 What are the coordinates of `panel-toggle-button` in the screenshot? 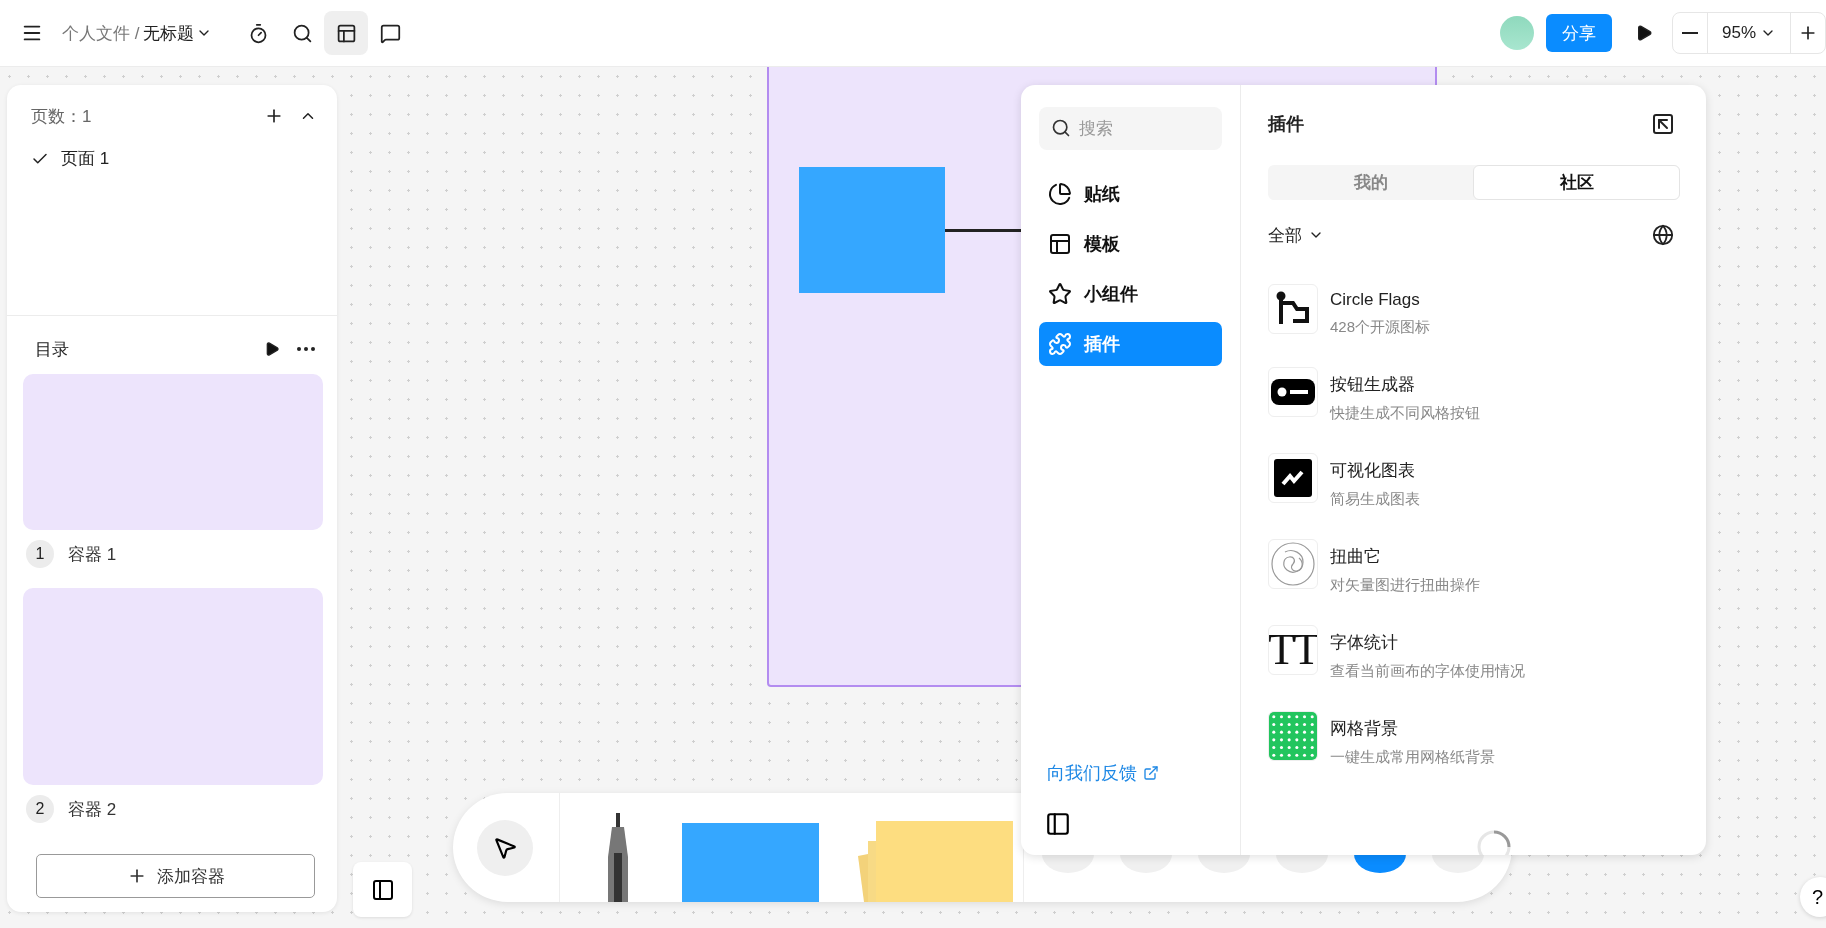 It's located at (382, 889).